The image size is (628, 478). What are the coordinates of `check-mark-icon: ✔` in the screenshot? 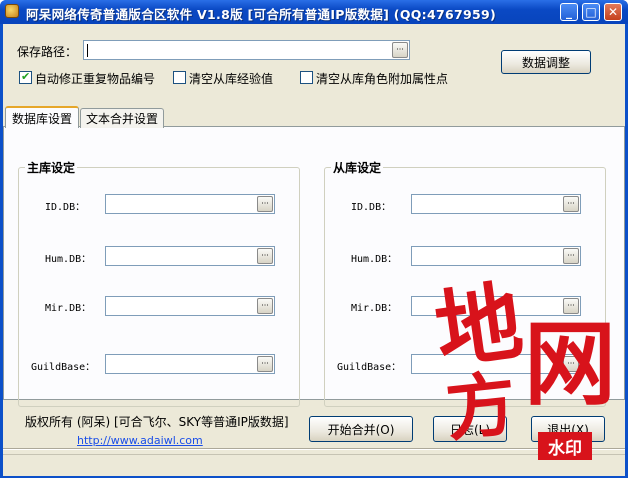 It's located at (26, 76).